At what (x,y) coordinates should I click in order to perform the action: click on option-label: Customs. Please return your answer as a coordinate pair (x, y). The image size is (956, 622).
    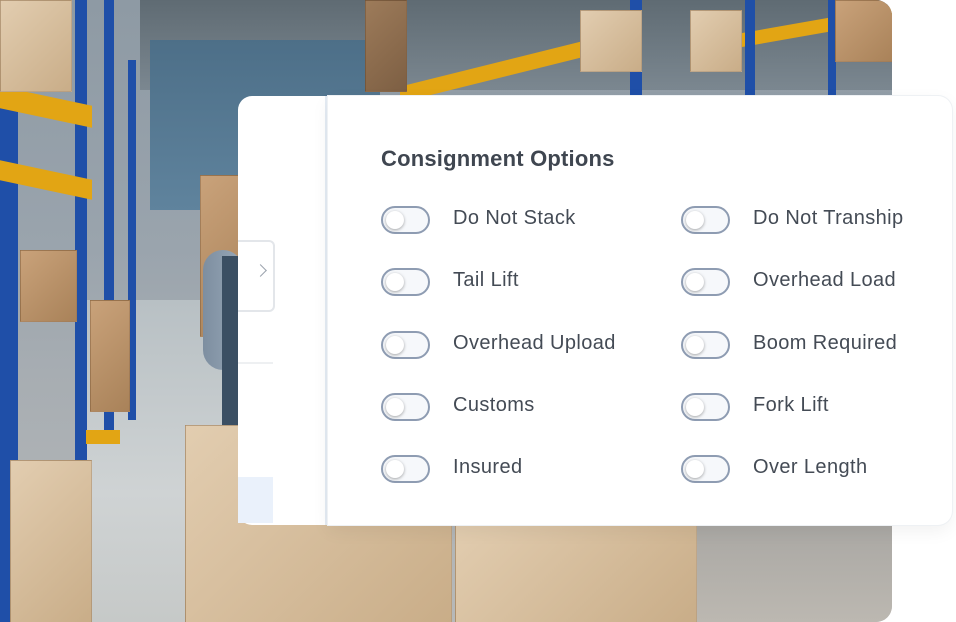
    Looking at the image, I should click on (494, 405).